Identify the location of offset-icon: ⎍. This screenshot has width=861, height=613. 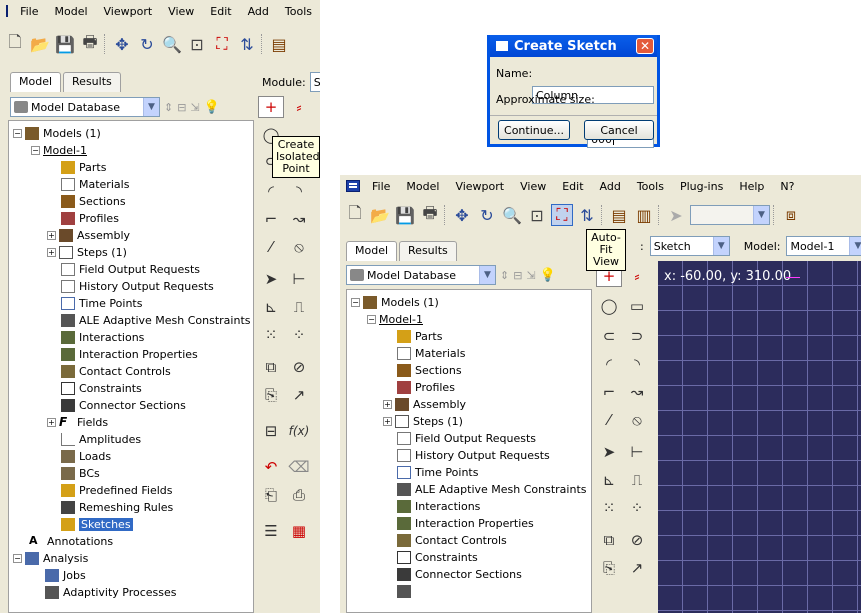
(637, 480).